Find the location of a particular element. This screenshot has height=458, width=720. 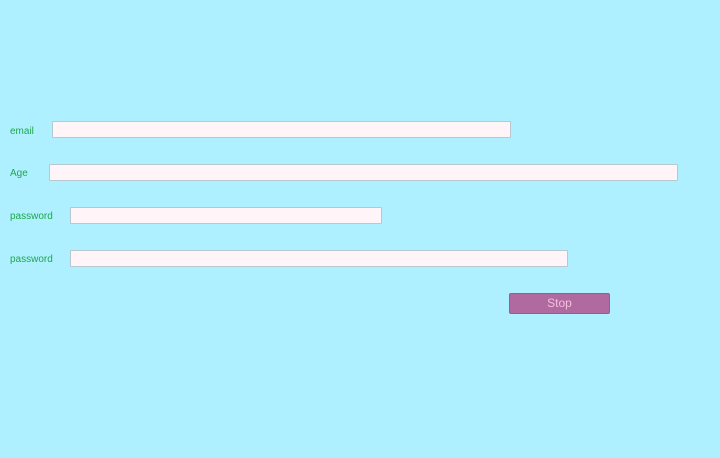

confirm-password-label: password is located at coordinates (31, 259).